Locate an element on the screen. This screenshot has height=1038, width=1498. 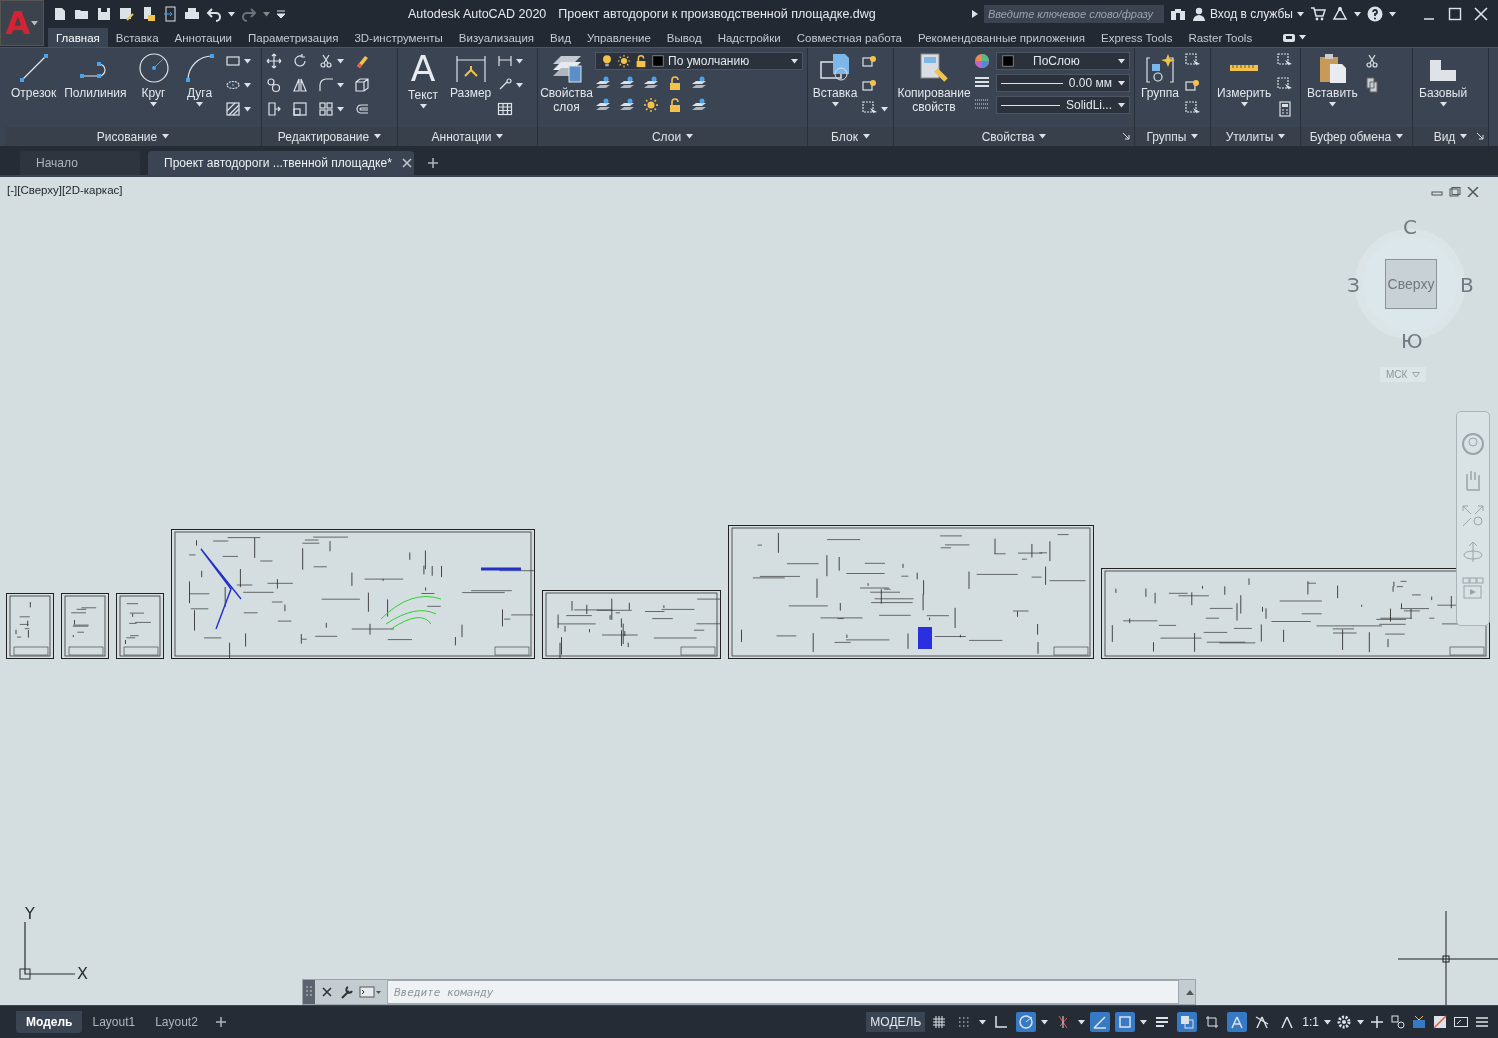
panel-title: Группы is located at coordinates (1166, 136).